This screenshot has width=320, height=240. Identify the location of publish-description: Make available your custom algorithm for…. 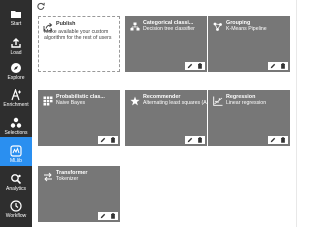
(78, 35).